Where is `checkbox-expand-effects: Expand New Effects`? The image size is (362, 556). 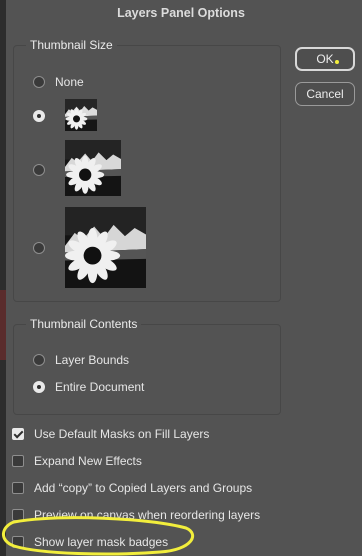 checkbox-expand-effects: Expand New Effects is located at coordinates (77, 461).